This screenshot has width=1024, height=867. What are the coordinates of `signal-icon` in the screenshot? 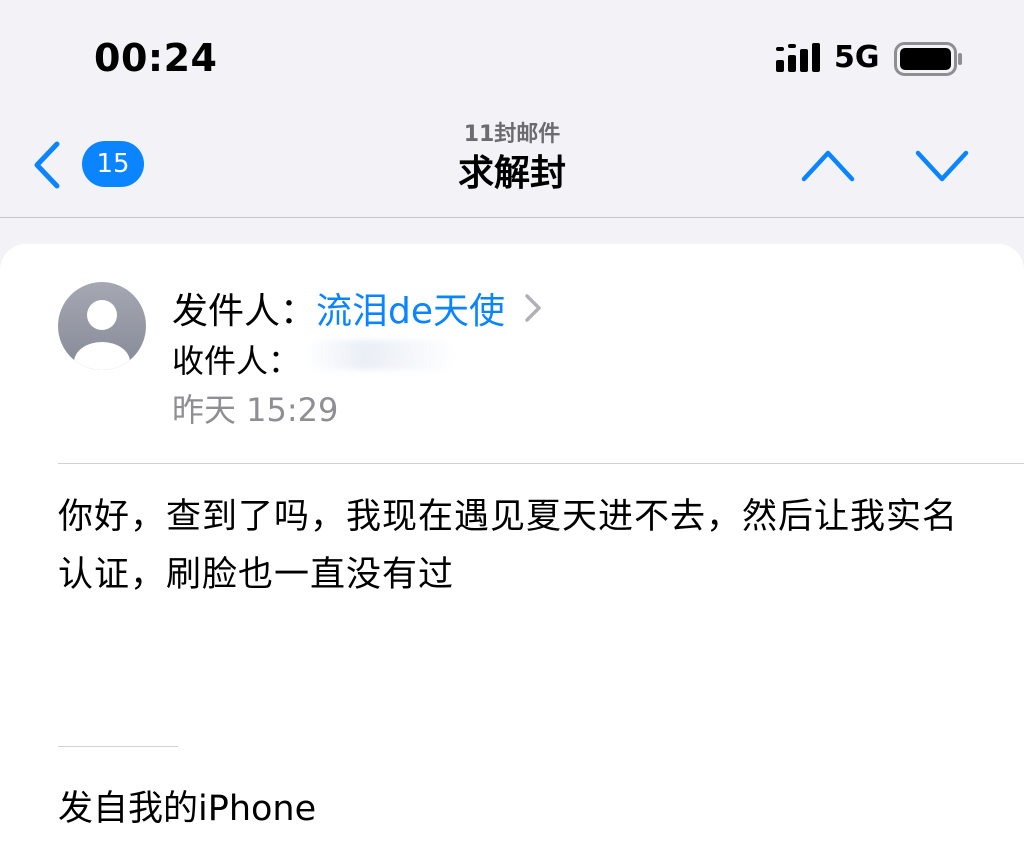 It's located at (798, 57).